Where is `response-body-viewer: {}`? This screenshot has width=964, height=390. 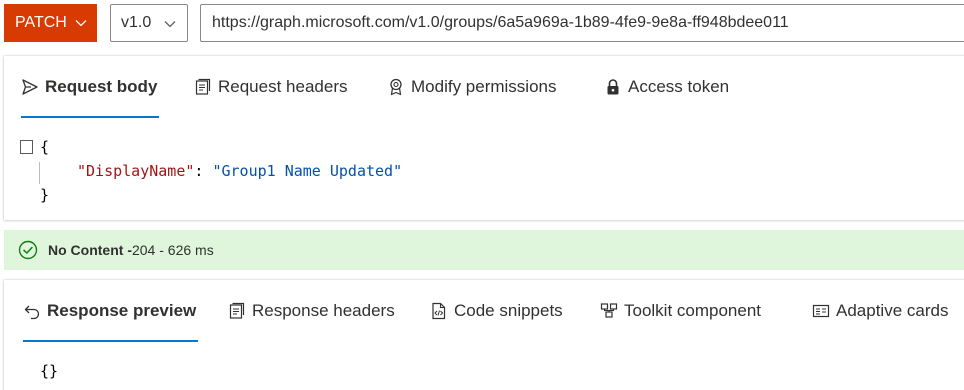
response-body-viewer: {} is located at coordinates (49, 371).